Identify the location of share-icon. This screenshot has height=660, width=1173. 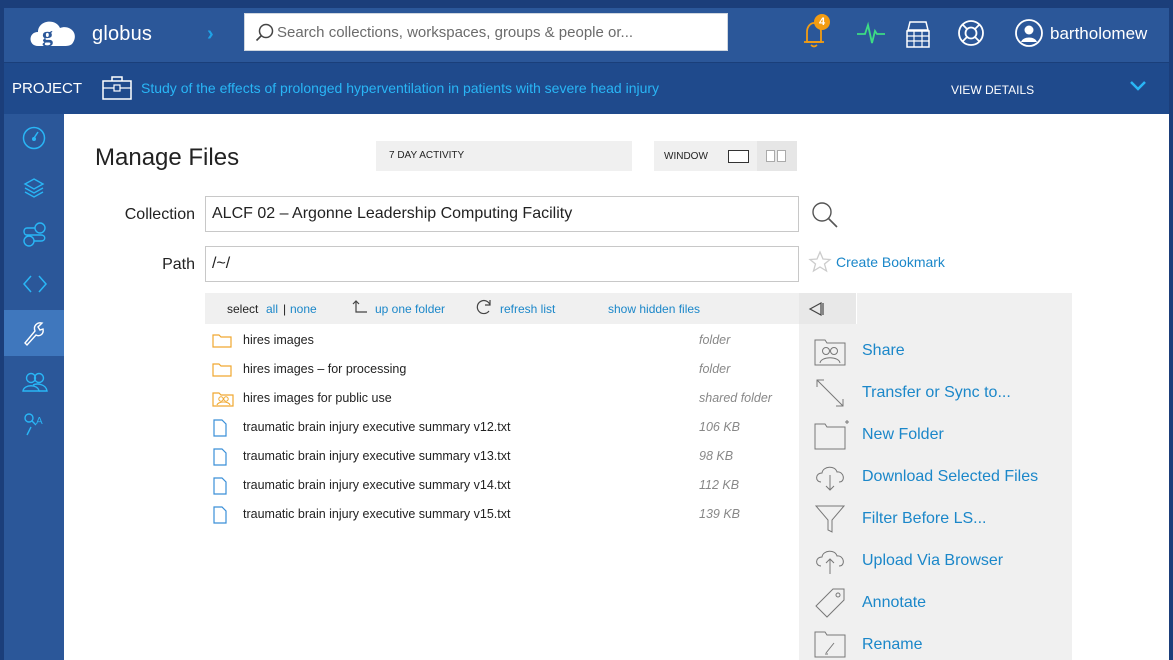
(830, 353).